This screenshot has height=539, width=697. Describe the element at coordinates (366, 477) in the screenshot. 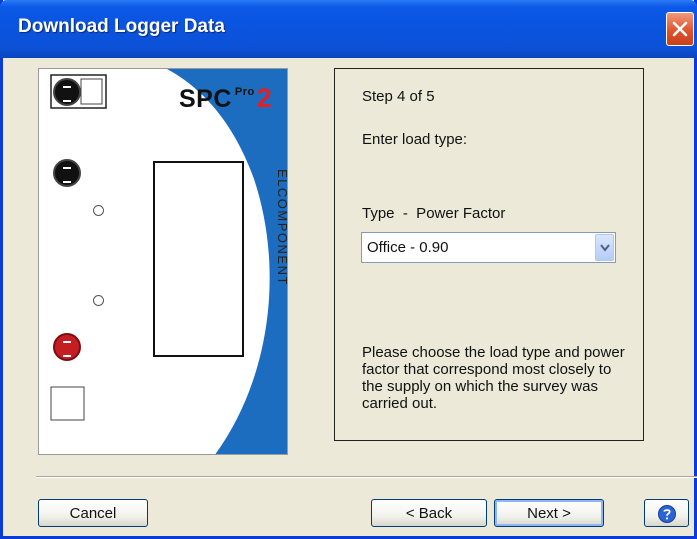

I see `footer-divider` at that location.